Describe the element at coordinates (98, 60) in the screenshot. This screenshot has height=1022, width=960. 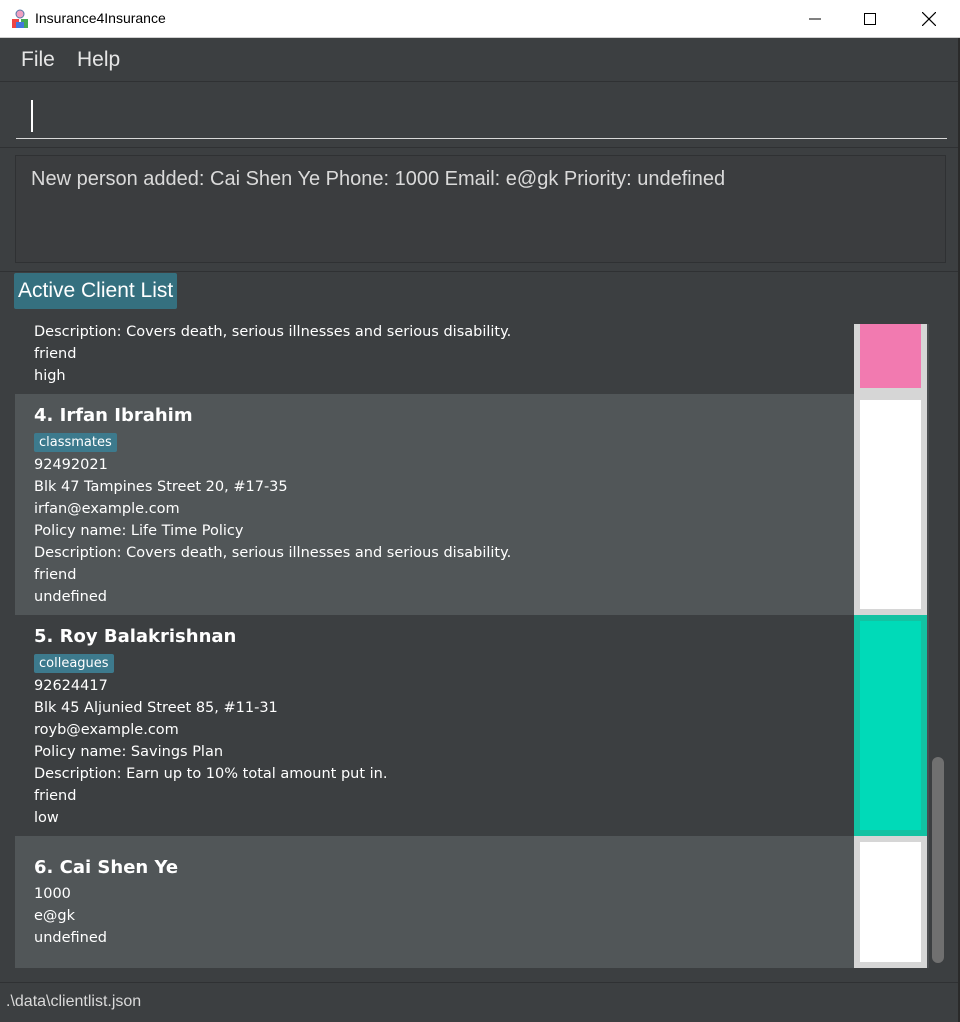
I see `menu-help: Help` at that location.